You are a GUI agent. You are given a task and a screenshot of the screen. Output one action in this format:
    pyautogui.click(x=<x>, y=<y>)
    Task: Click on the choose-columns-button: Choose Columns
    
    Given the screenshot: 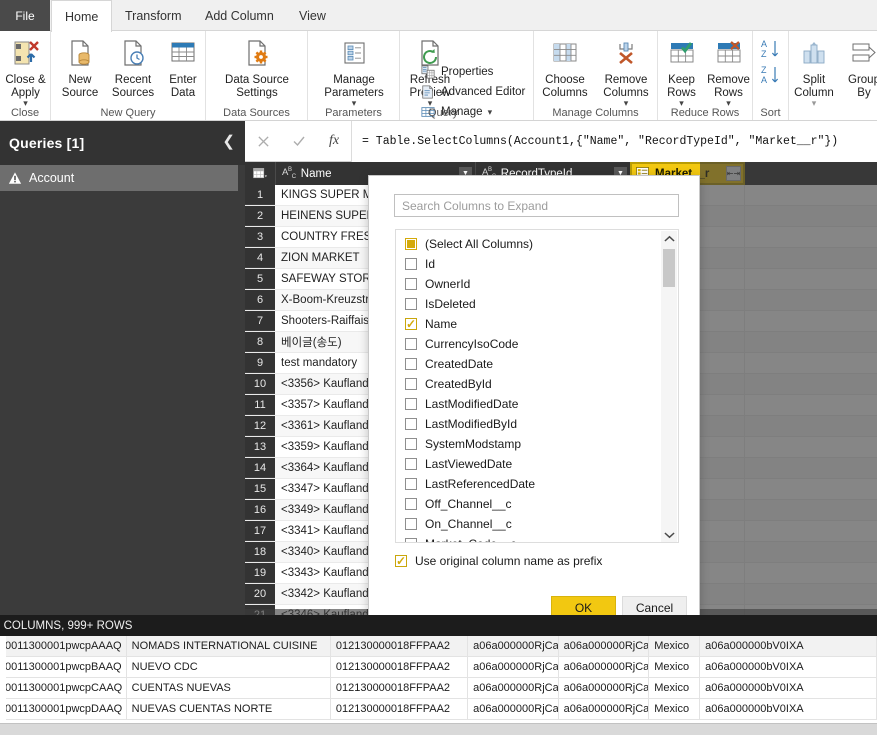 What is the action you would take?
    pyautogui.click(x=565, y=67)
    